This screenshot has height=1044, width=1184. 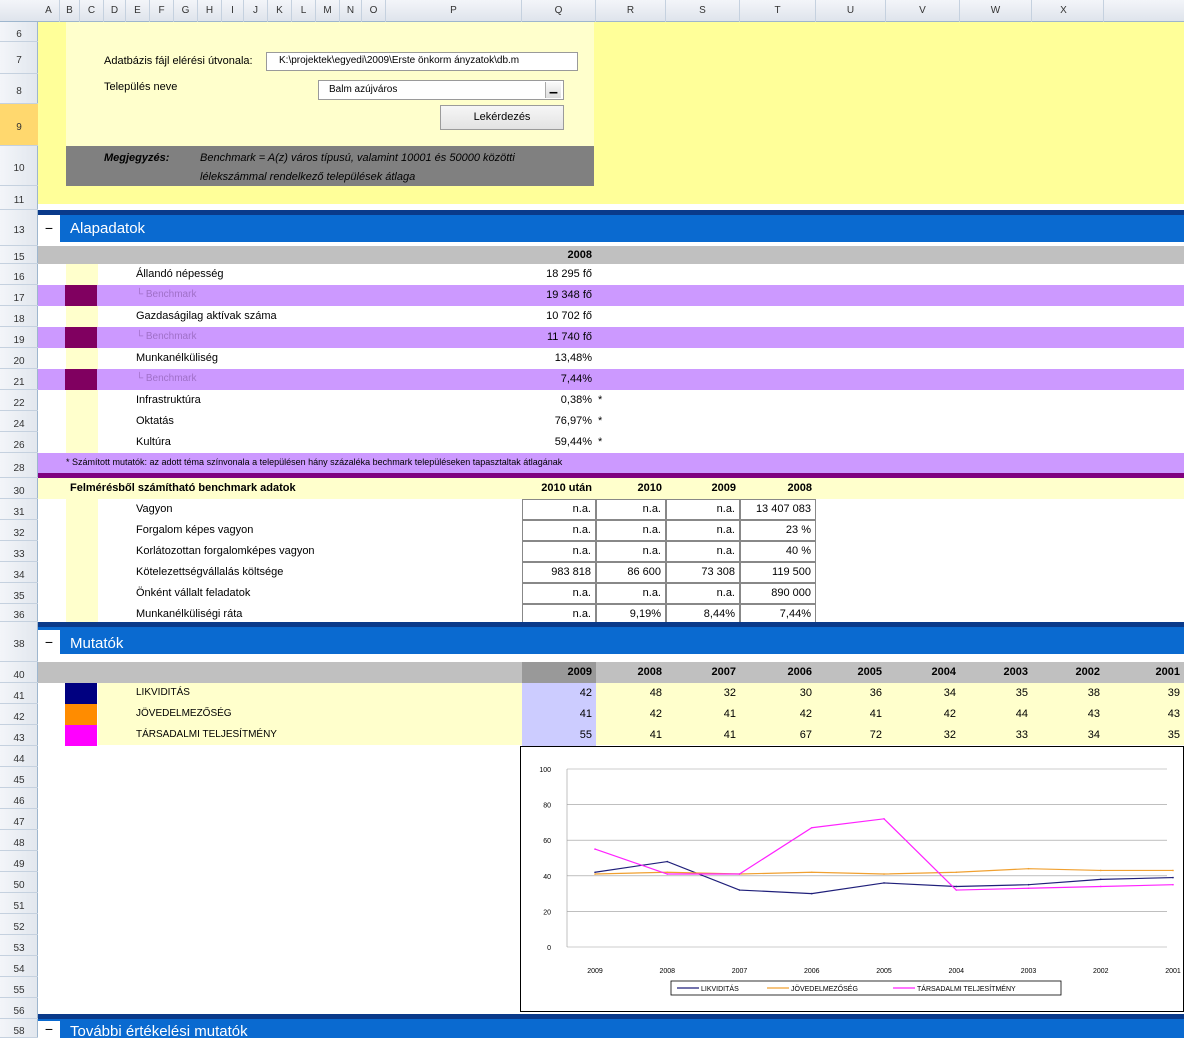 What do you see at coordinates (186, 11) in the screenshot?
I see `column-header-g: G` at bounding box center [186, 11].